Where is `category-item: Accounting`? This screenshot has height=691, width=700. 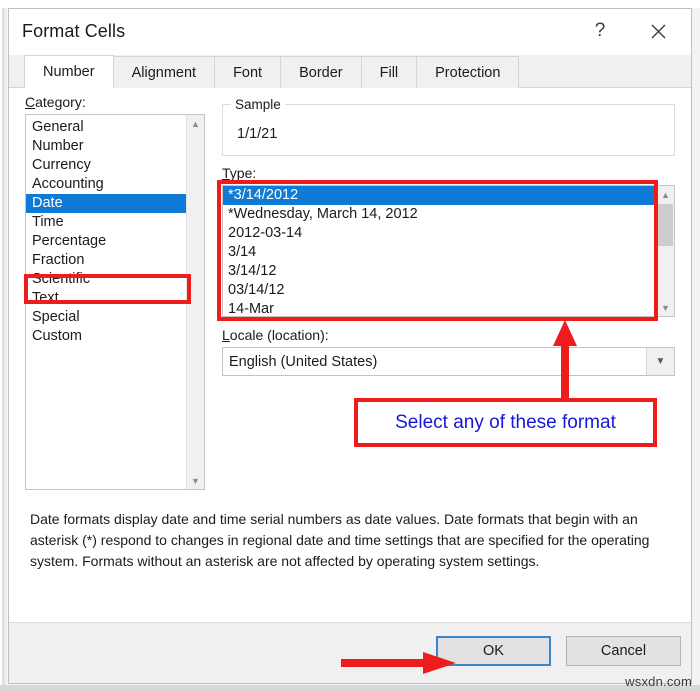 category-item: Accounting is located at coordinates (106, 184).